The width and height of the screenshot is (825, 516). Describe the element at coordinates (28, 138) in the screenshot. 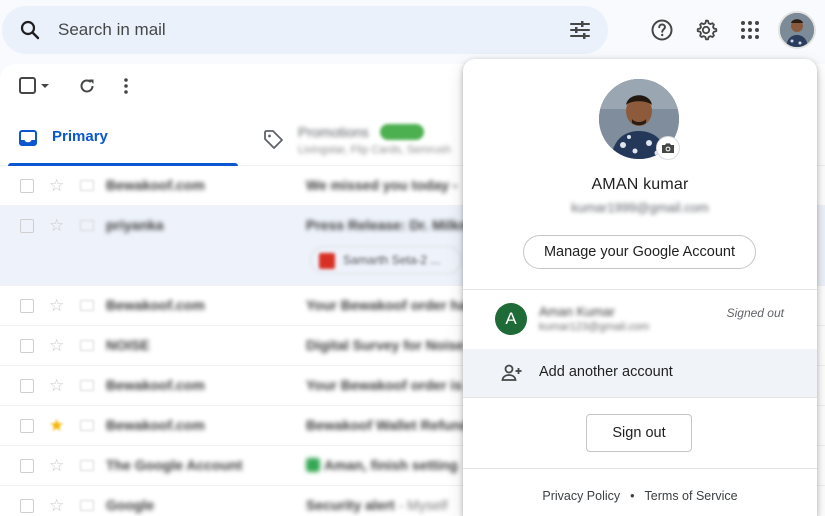

I see `inbox-icon` at that location.